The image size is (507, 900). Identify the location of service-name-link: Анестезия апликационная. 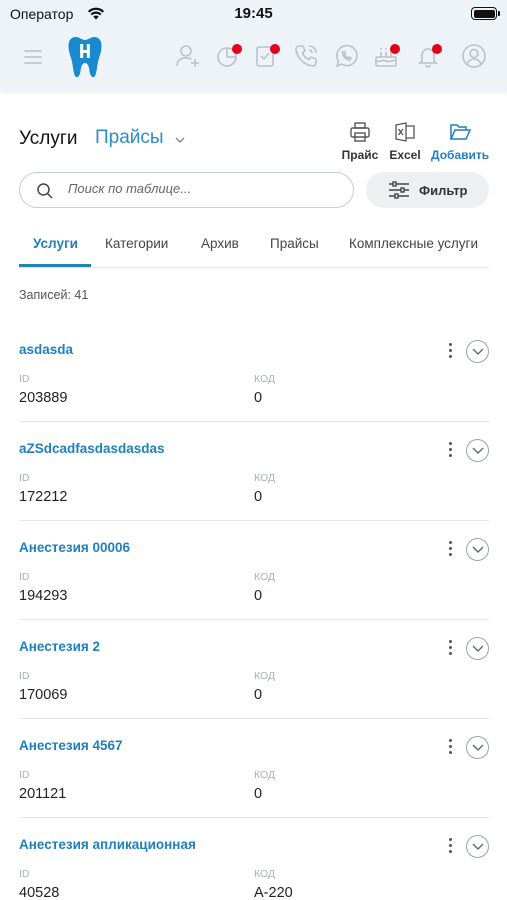
(107, 844).